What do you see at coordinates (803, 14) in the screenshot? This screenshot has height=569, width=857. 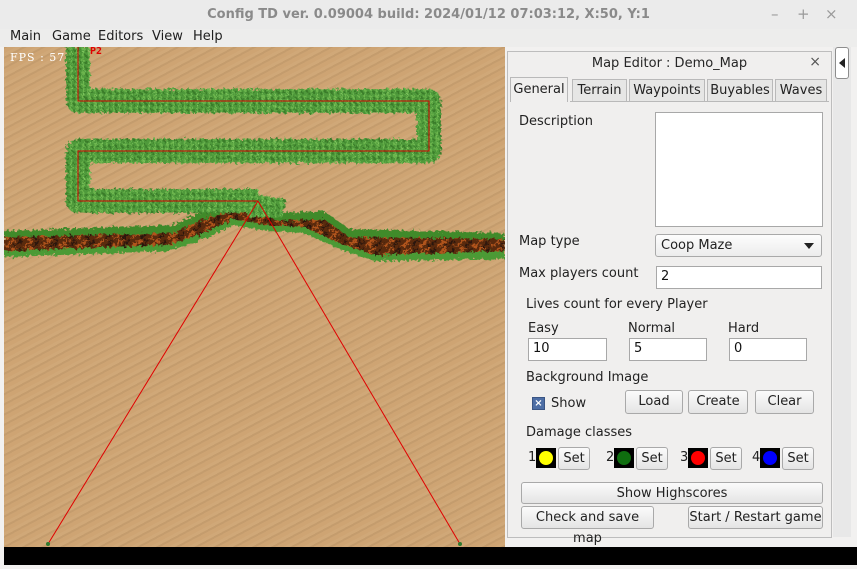 I see `maximize-button: +` at bounding box center [803, 14].